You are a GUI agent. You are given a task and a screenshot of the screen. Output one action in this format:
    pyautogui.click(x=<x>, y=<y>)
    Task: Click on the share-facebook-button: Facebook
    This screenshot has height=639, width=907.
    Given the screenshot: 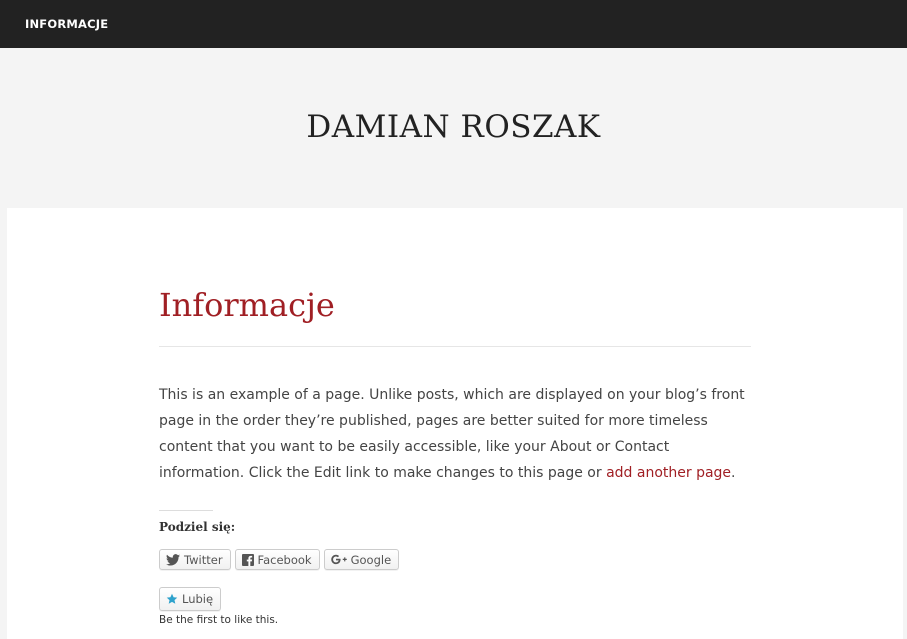 What is the action you would take?
    pyautogui.click(x=277, y=559)
    